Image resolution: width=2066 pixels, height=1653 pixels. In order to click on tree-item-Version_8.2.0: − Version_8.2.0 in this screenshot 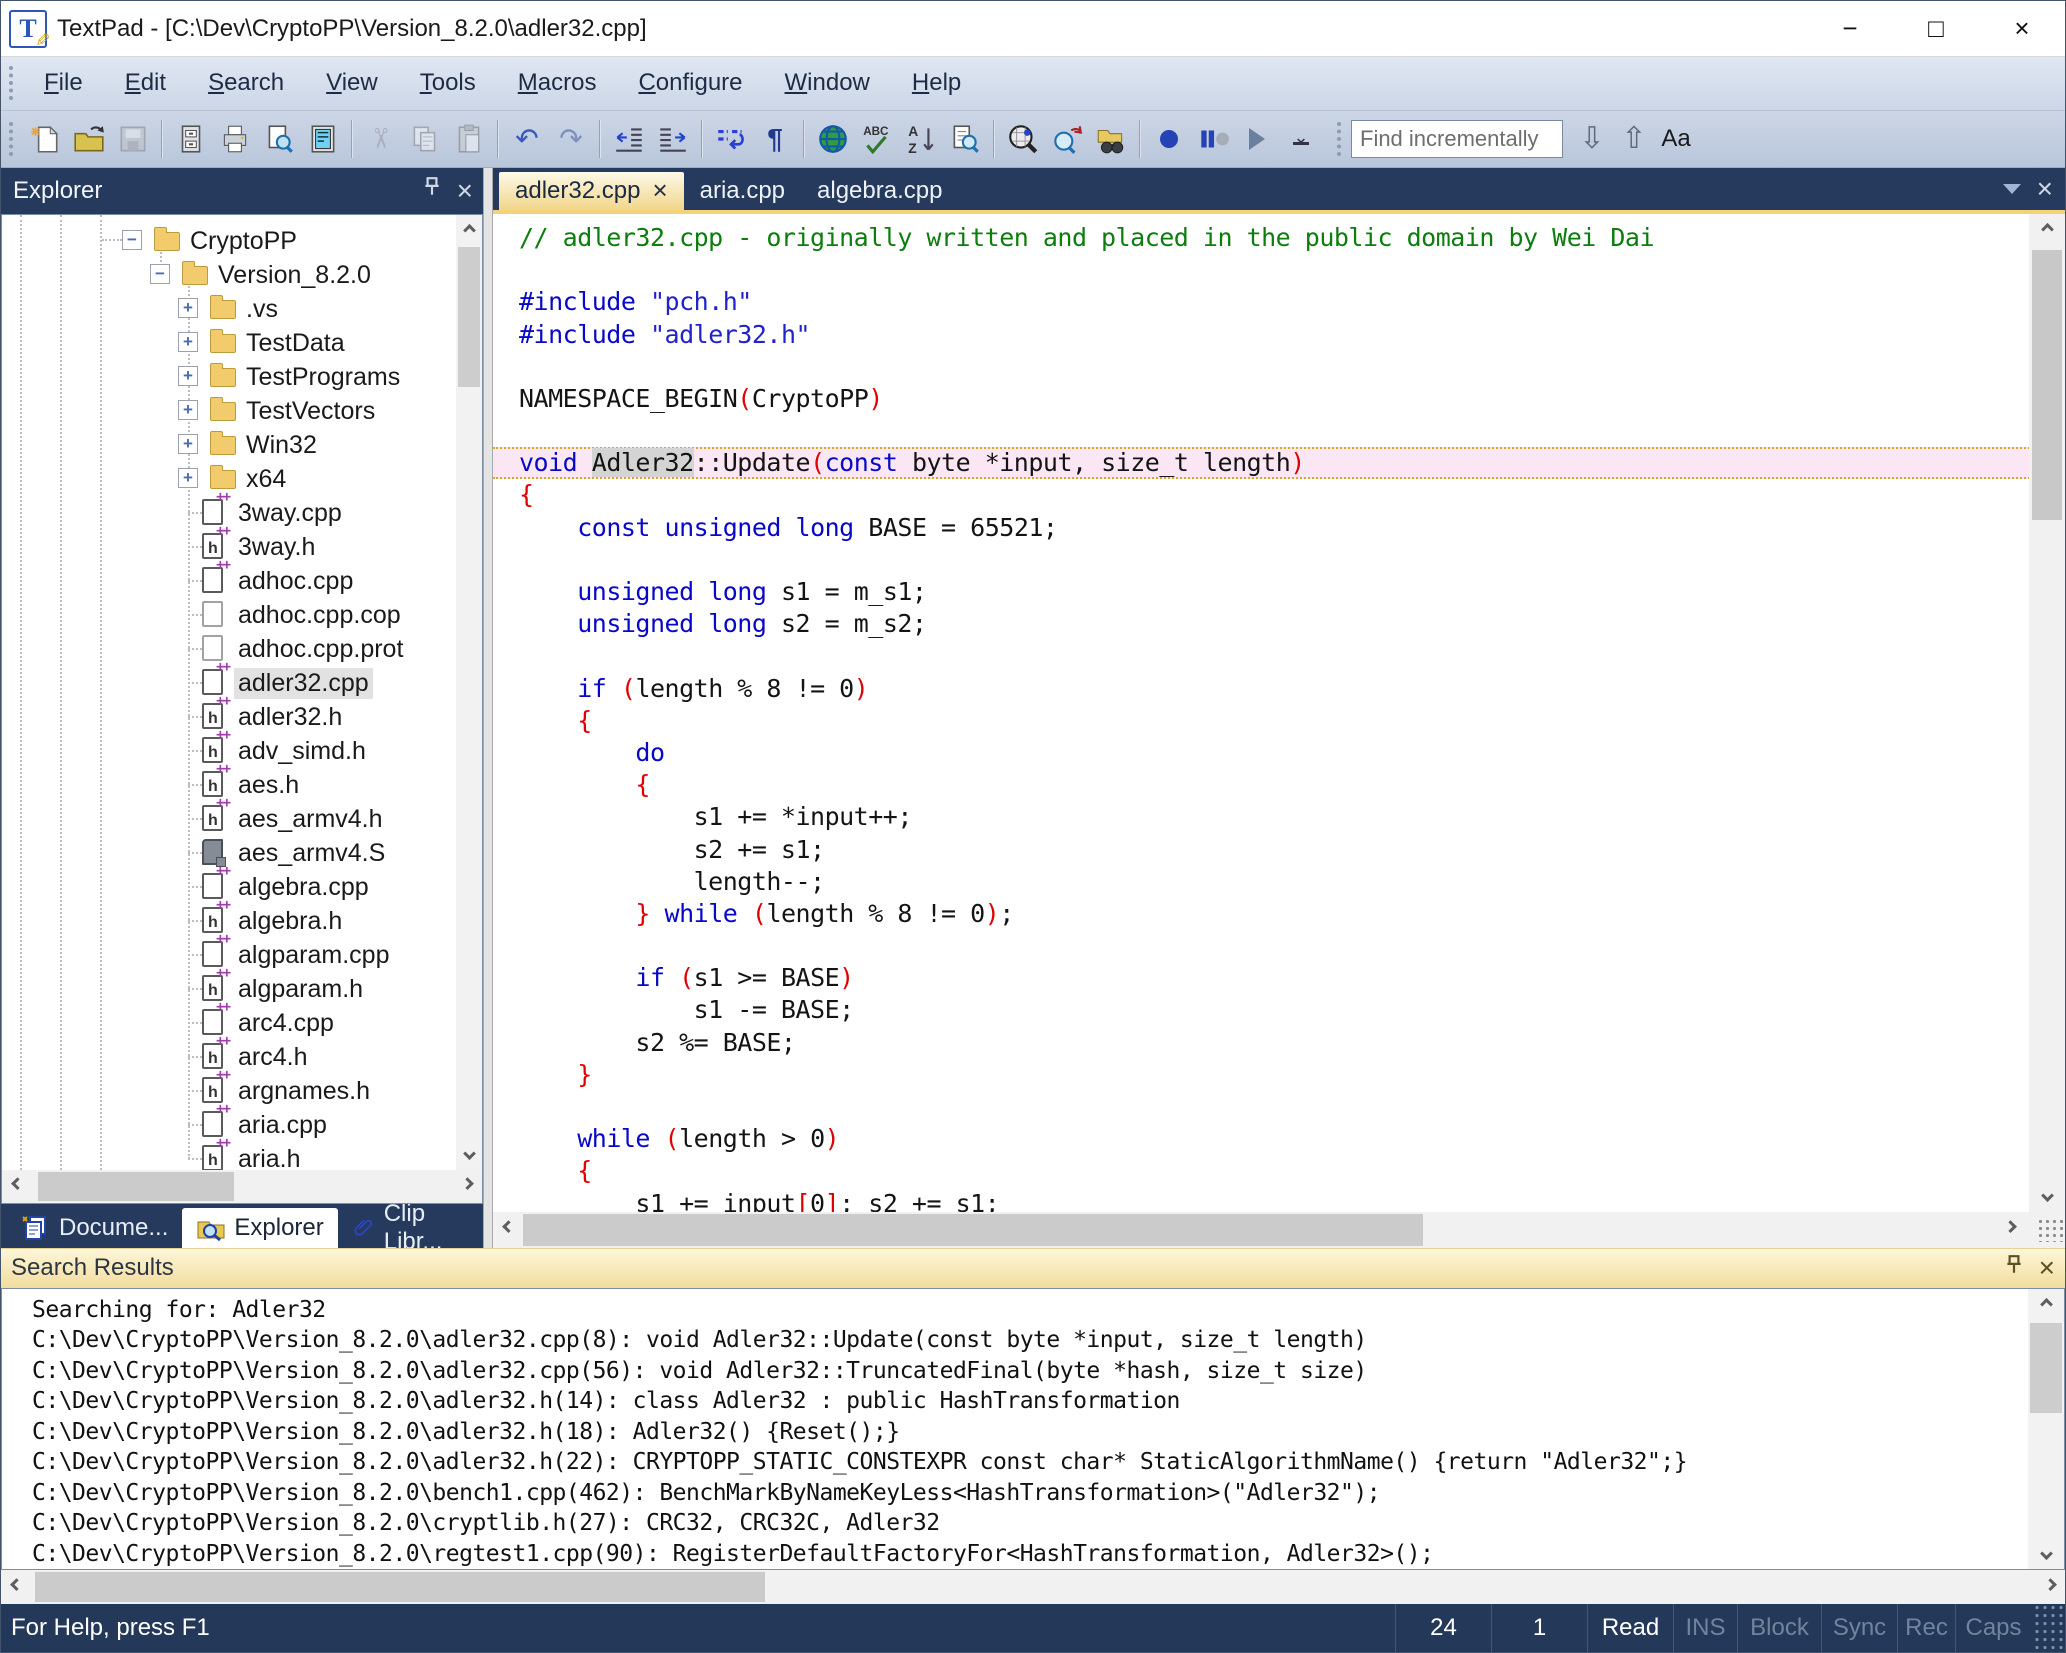, I will do `click(227, 274)`.